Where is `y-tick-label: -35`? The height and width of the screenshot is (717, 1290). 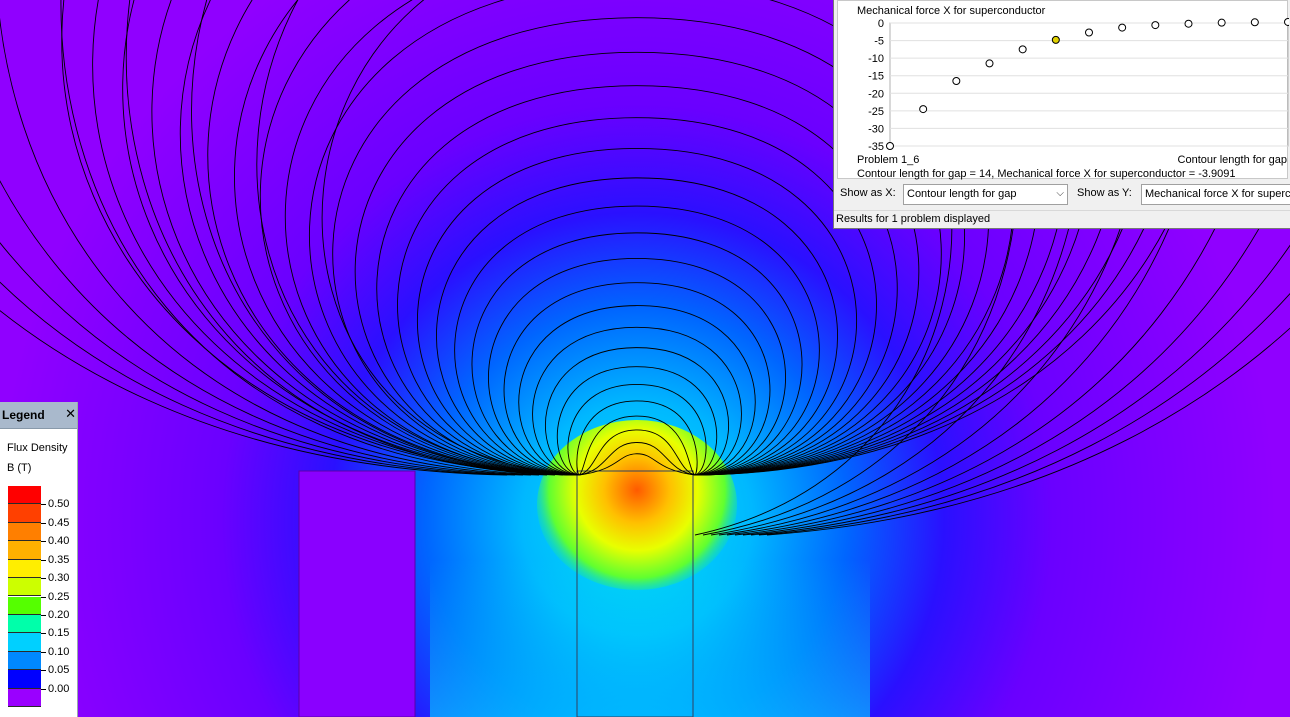
y-tick-label: -35 is located at coordinates (876, 147).